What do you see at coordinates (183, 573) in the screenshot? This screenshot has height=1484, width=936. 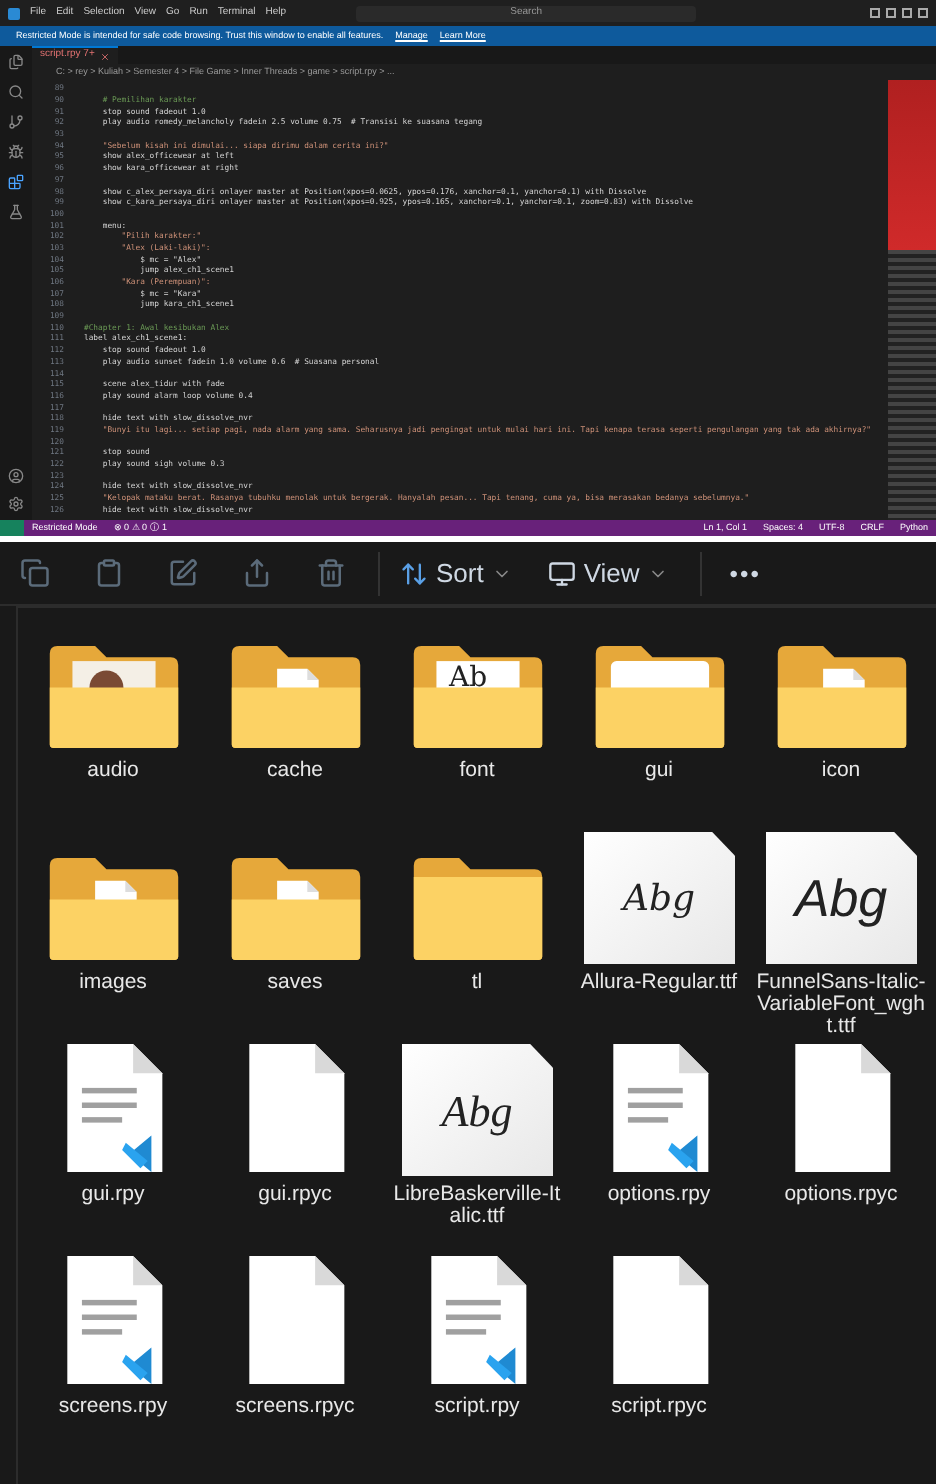 I see `rename-icon` at bounding box center [183, 573].